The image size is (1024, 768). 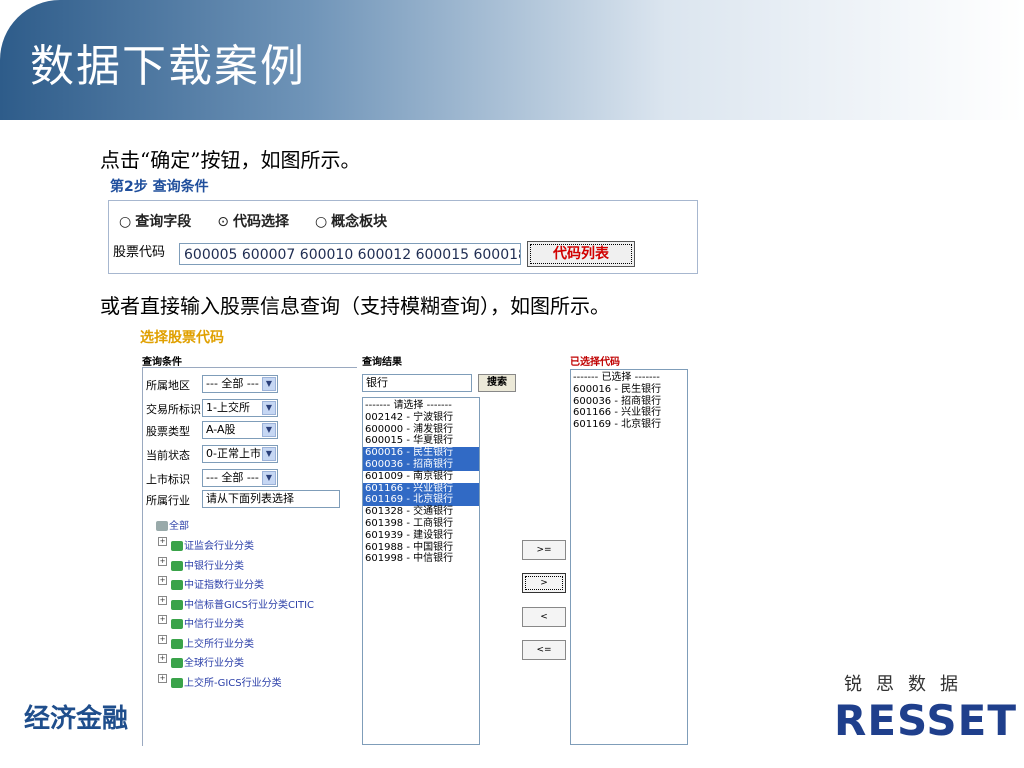 I want to click on result-item: 600000 - 浦发银行, so click(x=421, y=430).